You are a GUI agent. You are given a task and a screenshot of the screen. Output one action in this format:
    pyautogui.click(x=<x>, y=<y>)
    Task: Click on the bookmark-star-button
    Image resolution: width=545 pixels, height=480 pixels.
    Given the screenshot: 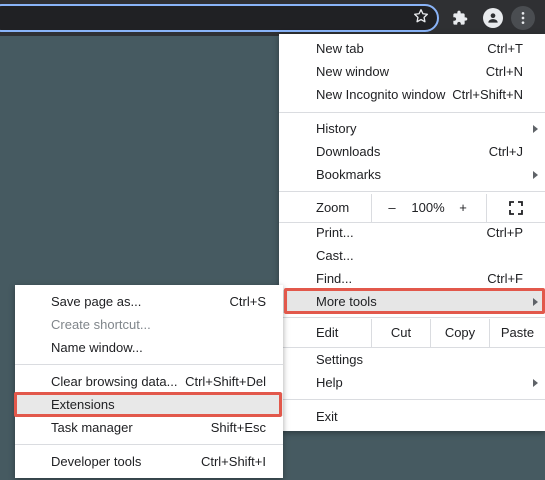 What is the action you would take?
    pyautogui.click(x=421, y=16)
    